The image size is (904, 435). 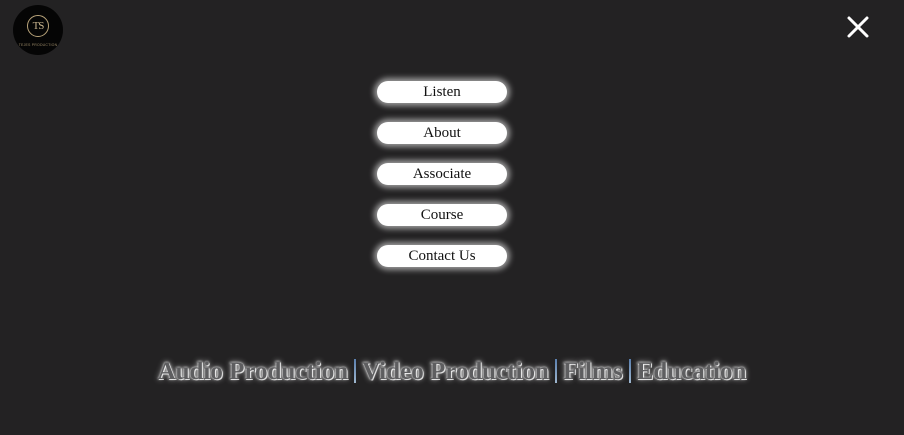 What do you see at coordinates (442, 174) in the screenshot?
I see `menu-item-associate: Associate` at bounding box center [442, 174].